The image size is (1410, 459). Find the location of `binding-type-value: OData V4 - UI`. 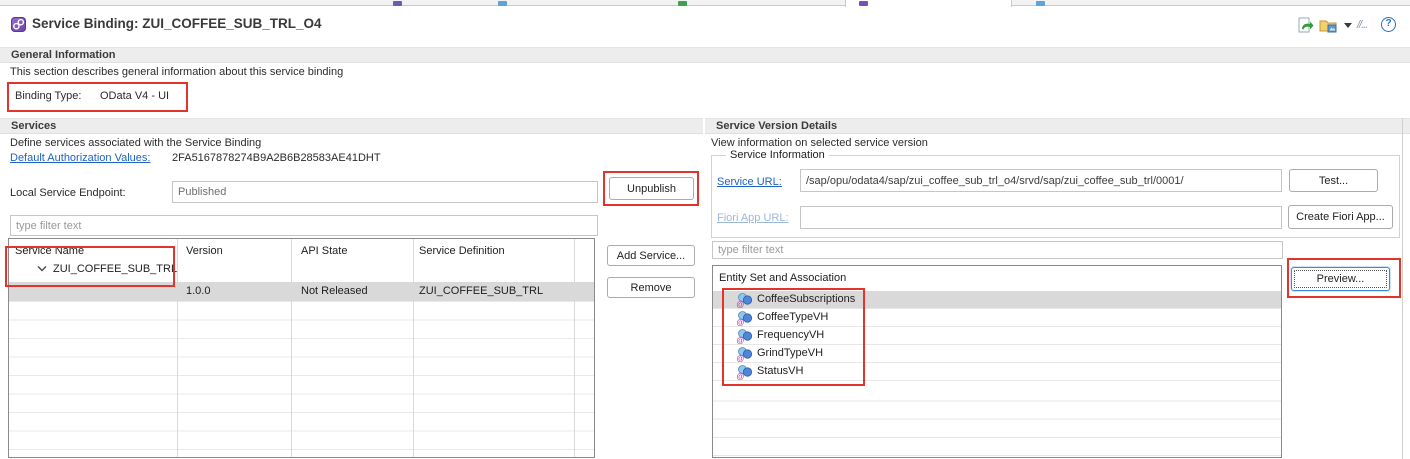

binding-type-value: OData V4 - UI is located at coordinates (135, 96).